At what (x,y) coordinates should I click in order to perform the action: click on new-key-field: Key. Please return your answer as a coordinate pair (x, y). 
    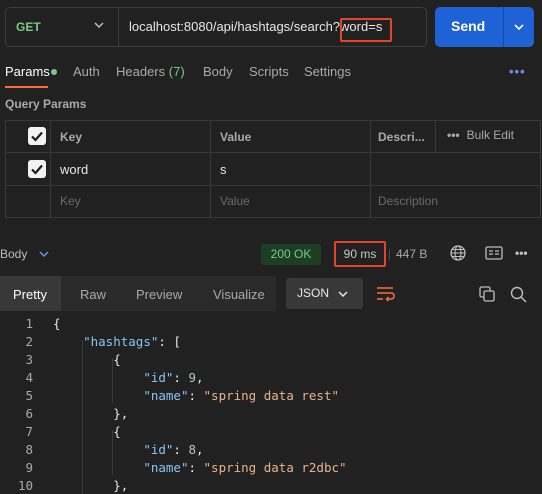
    Looking at the image, I should click on (70, 201).